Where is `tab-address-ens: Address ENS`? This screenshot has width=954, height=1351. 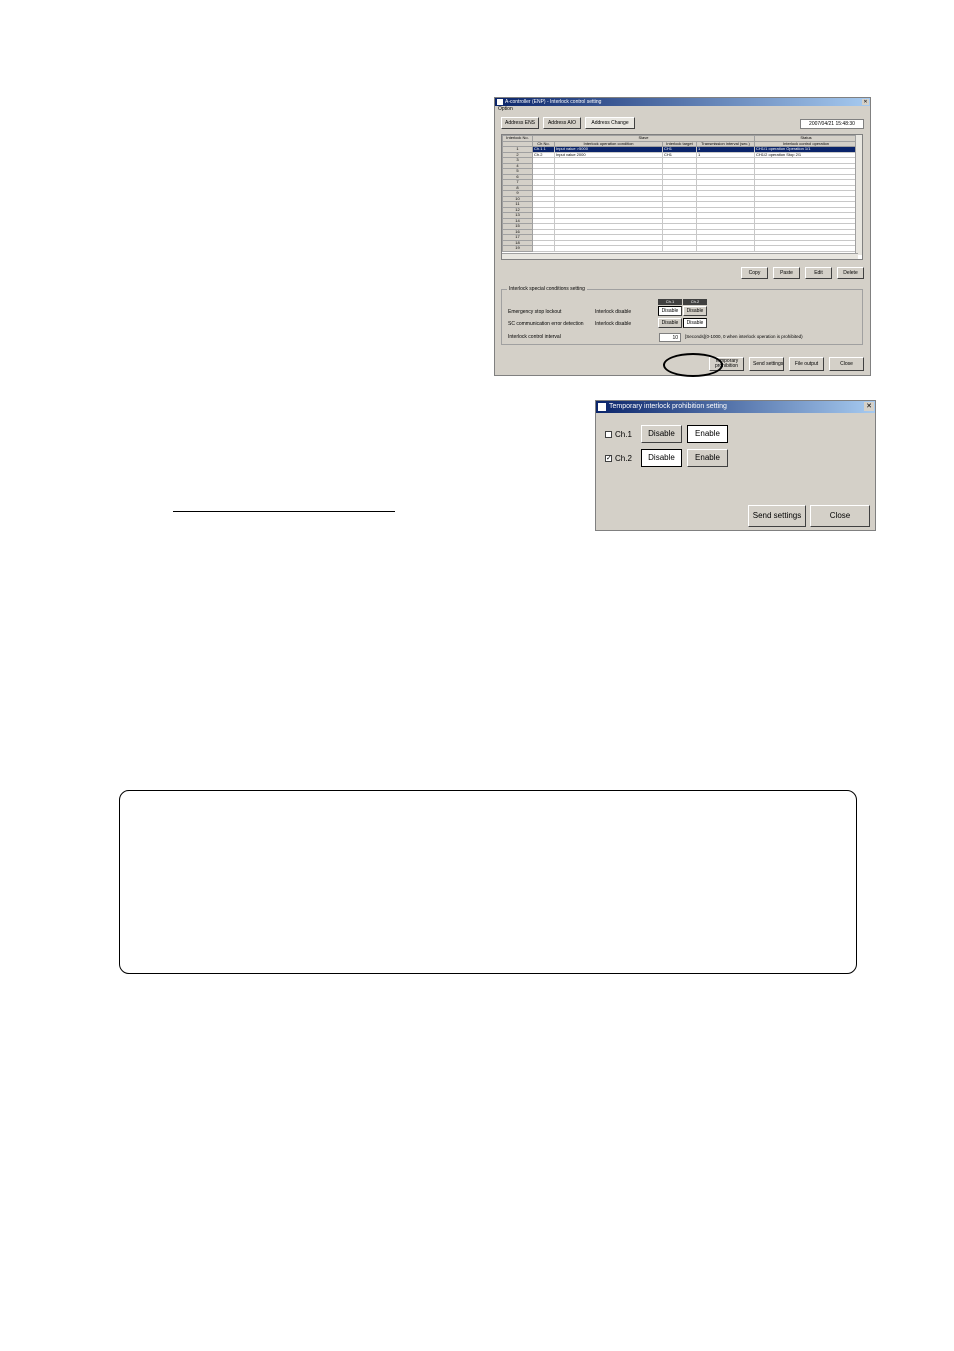
tab-address-ens: Address ENS is located at coordinates (520, 123).